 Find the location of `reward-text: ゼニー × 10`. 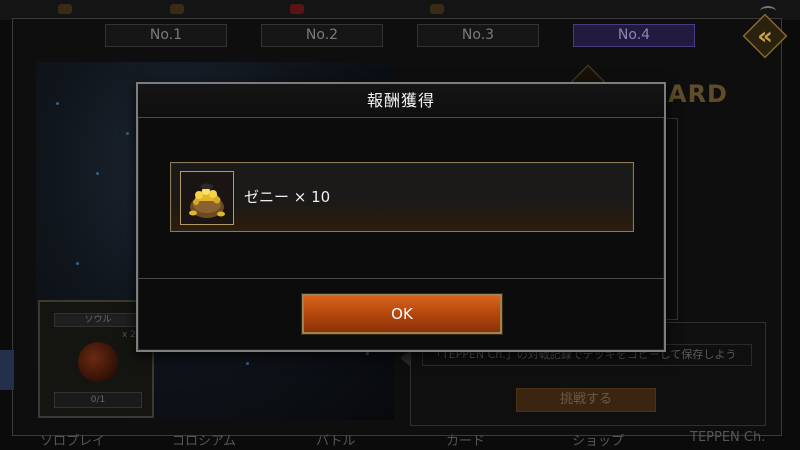

reward-text: ゼニー × 10 is located at coordinates (287, 197).